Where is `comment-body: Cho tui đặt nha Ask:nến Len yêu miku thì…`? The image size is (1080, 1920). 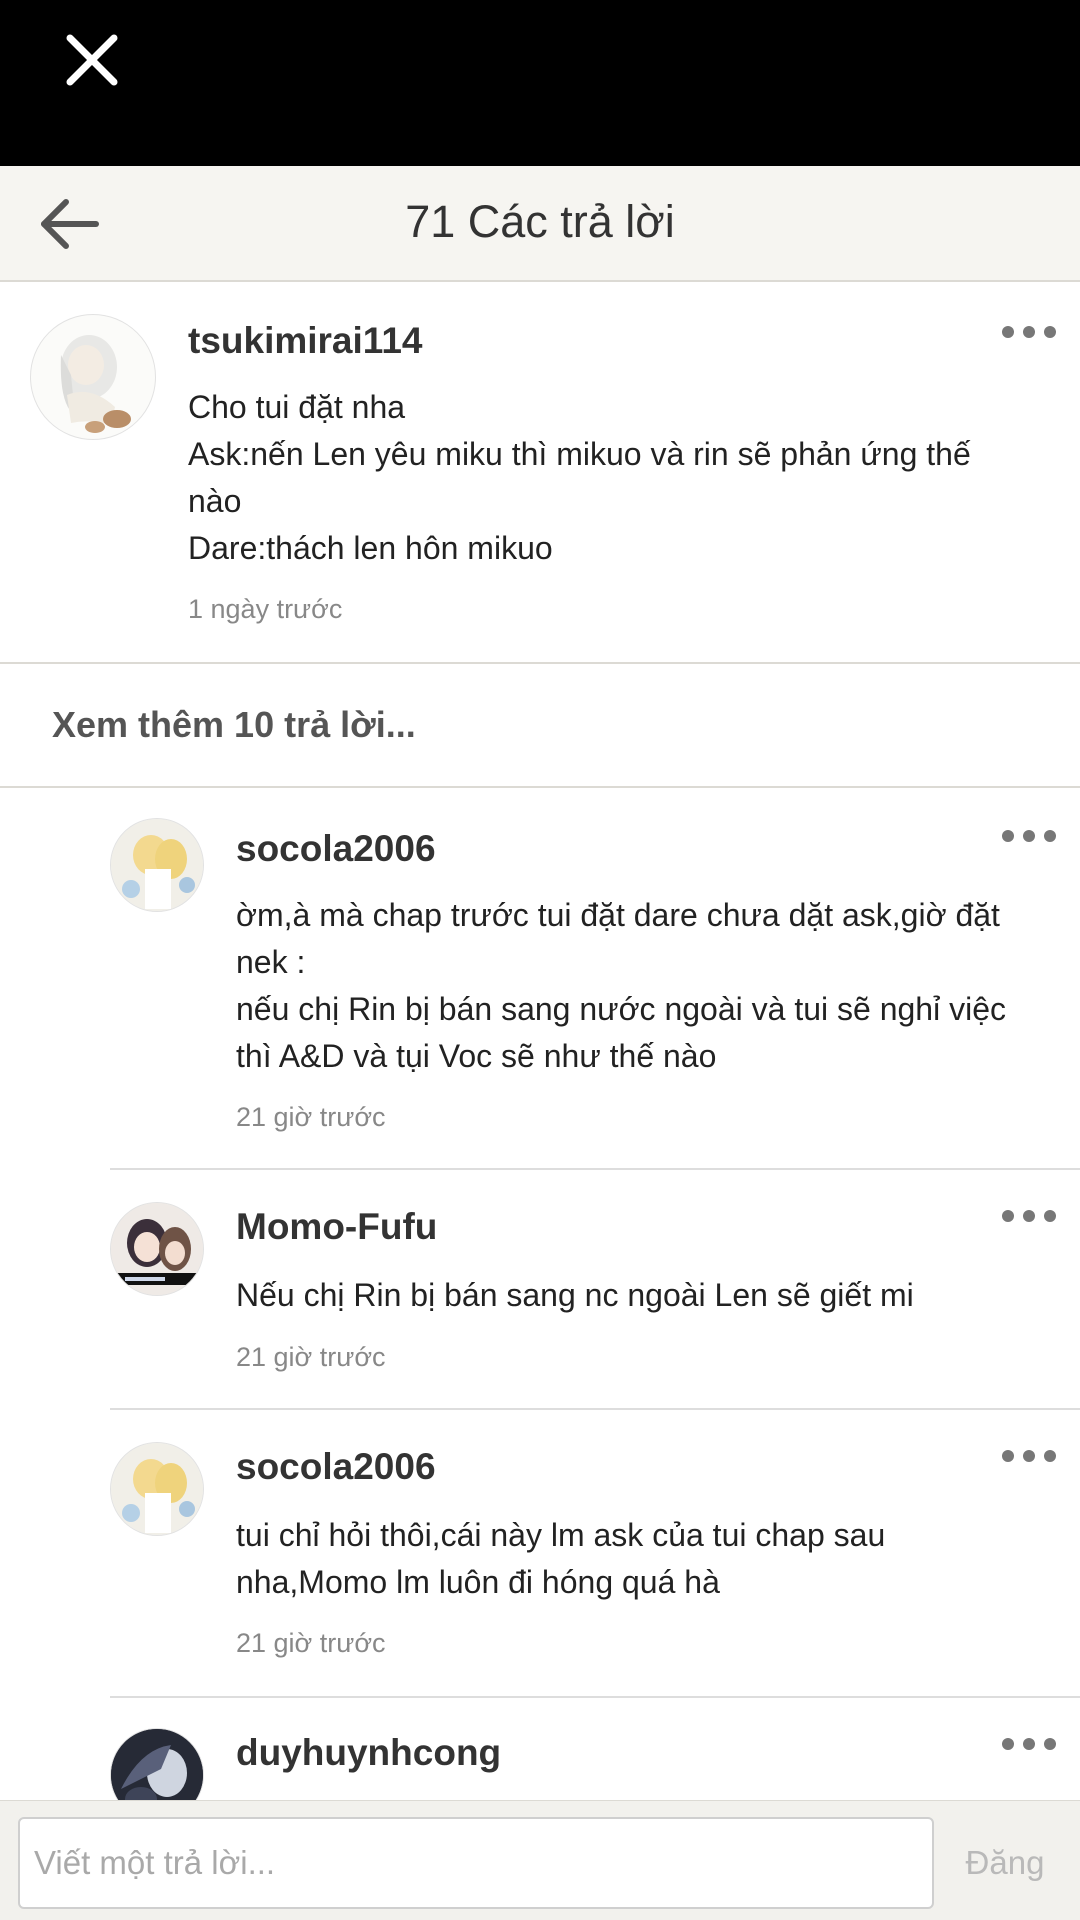
comment-body: Cho tui đặt nha Ask:nến Len yêu miku thì… is located at coordinates (579, 477).